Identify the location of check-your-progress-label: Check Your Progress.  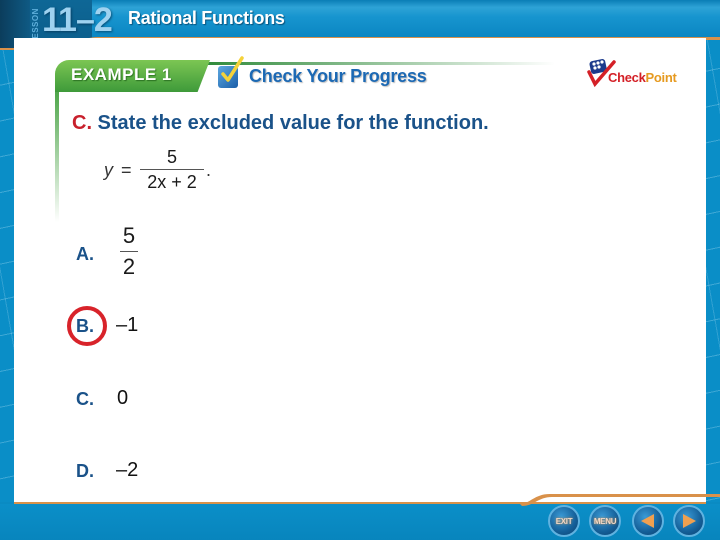
(338, 76).